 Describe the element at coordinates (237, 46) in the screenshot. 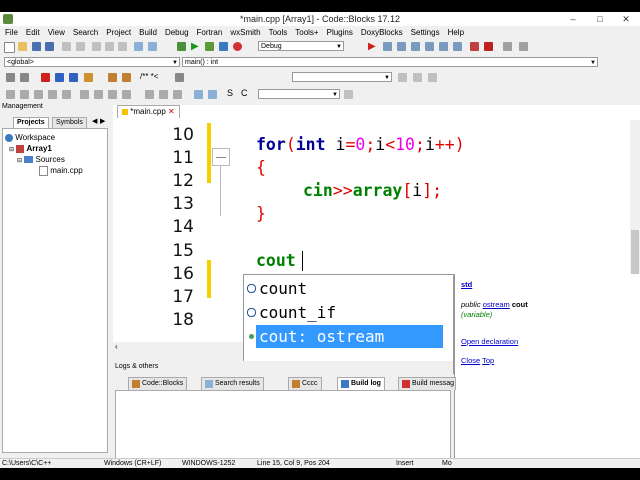

I see `abort-icon` at that location.